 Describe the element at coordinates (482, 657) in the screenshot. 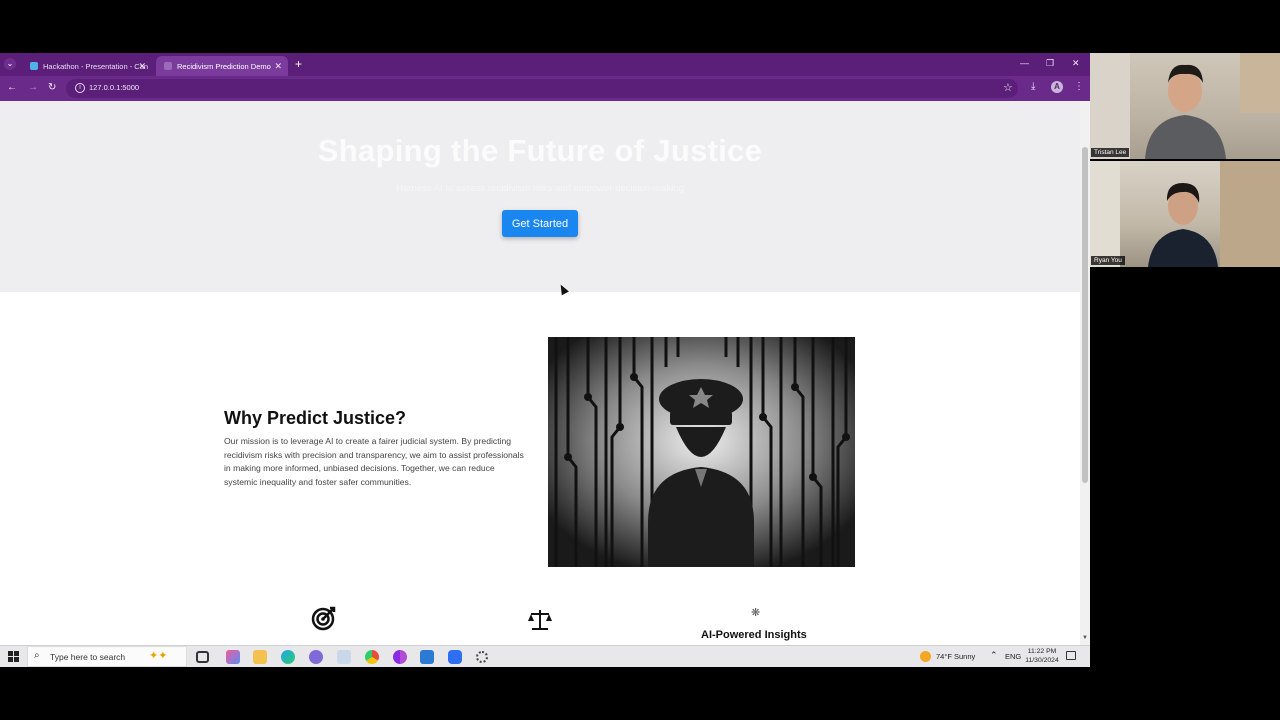

I see `settings-gear-icon` at that location.